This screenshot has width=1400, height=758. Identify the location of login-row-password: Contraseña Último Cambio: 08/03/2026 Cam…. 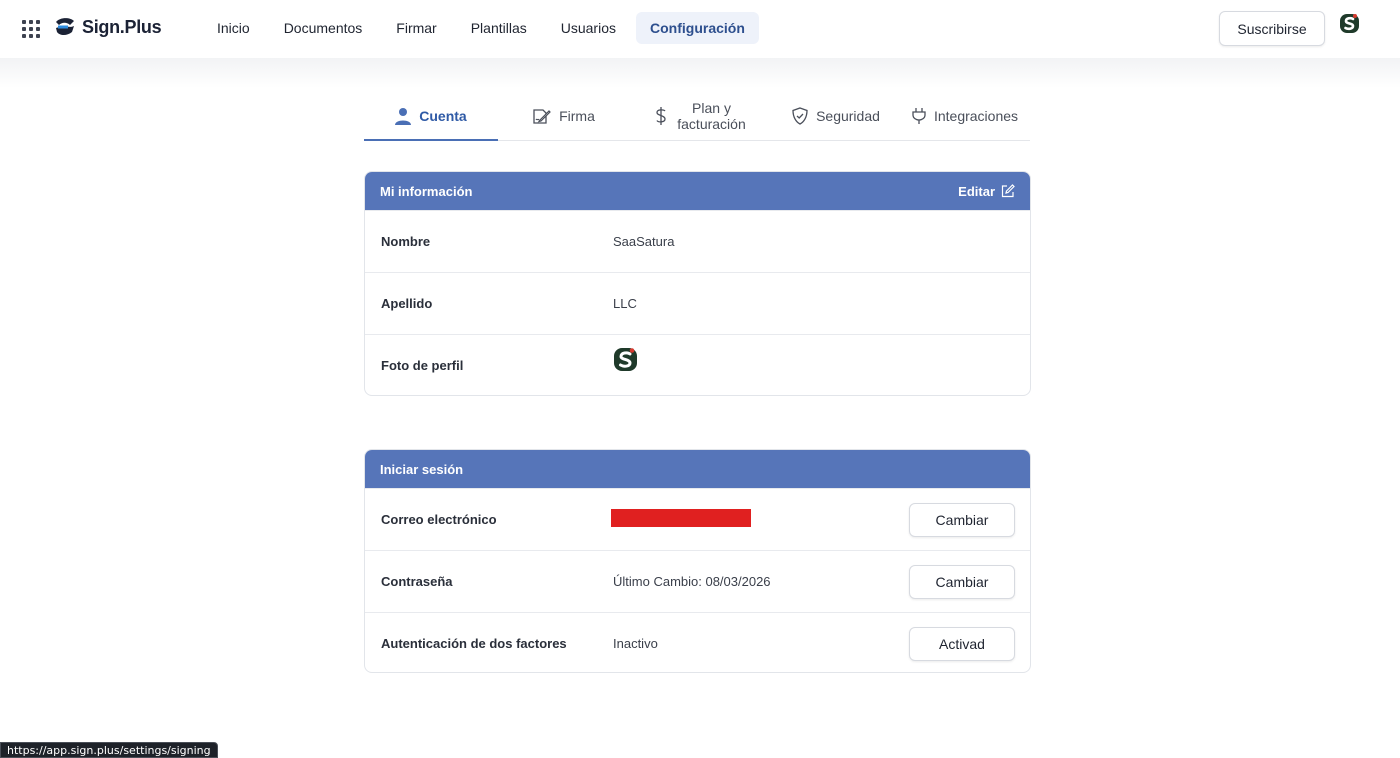
(697, 581).